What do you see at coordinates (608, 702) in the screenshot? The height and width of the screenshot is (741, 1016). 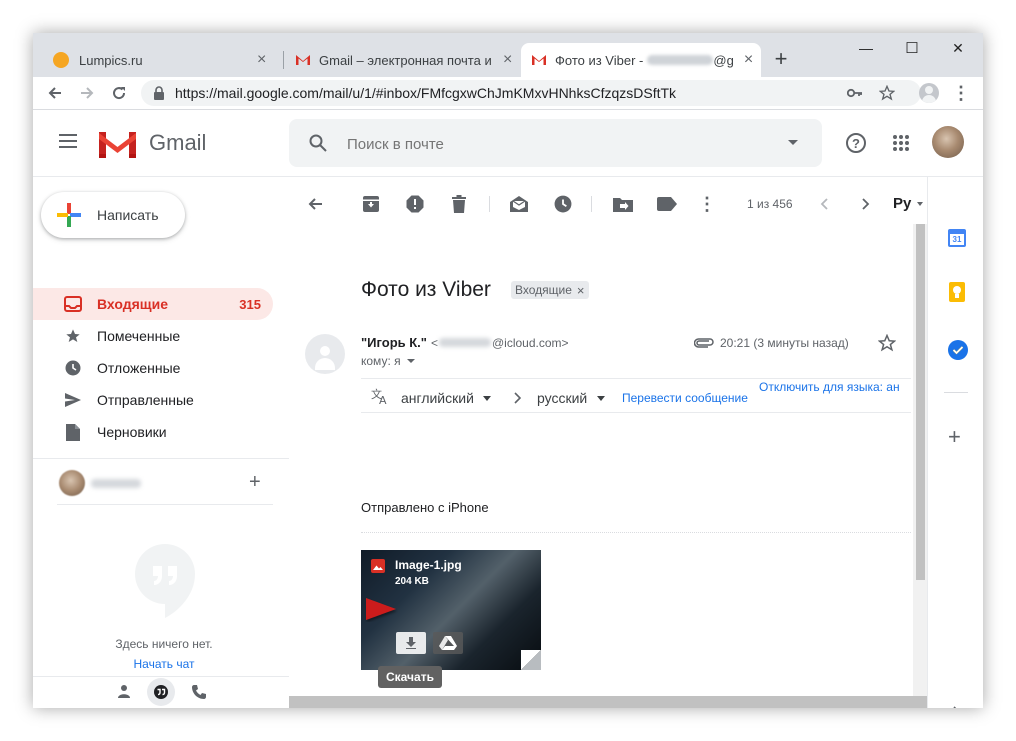 I see `horizontal-scrollbar` at bounding box center [608, 702].